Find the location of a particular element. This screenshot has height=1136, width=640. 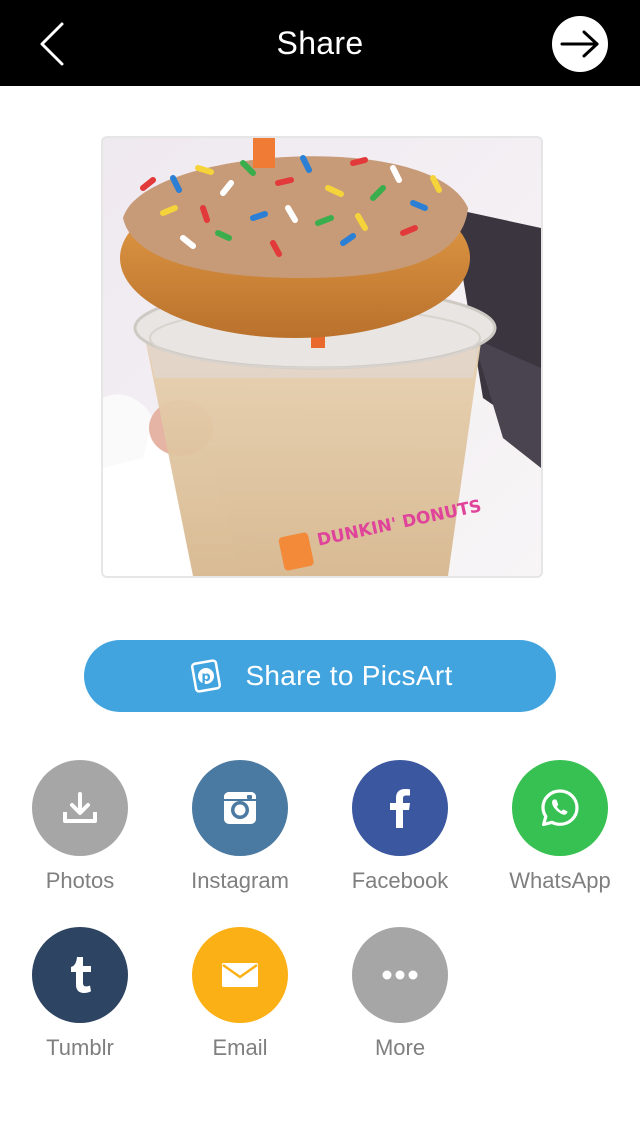

whatsapp-icon is located at coordinates (560, 808).